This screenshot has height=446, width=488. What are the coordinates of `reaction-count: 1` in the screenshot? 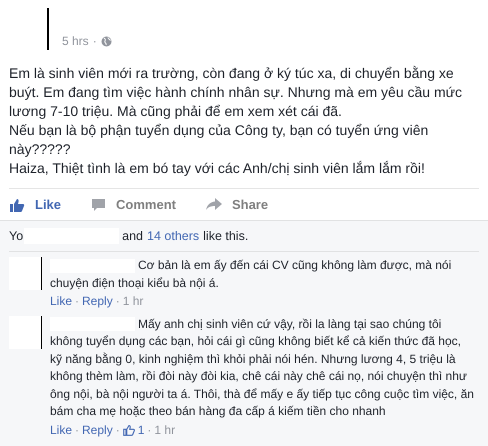 It's located at (141, 430).